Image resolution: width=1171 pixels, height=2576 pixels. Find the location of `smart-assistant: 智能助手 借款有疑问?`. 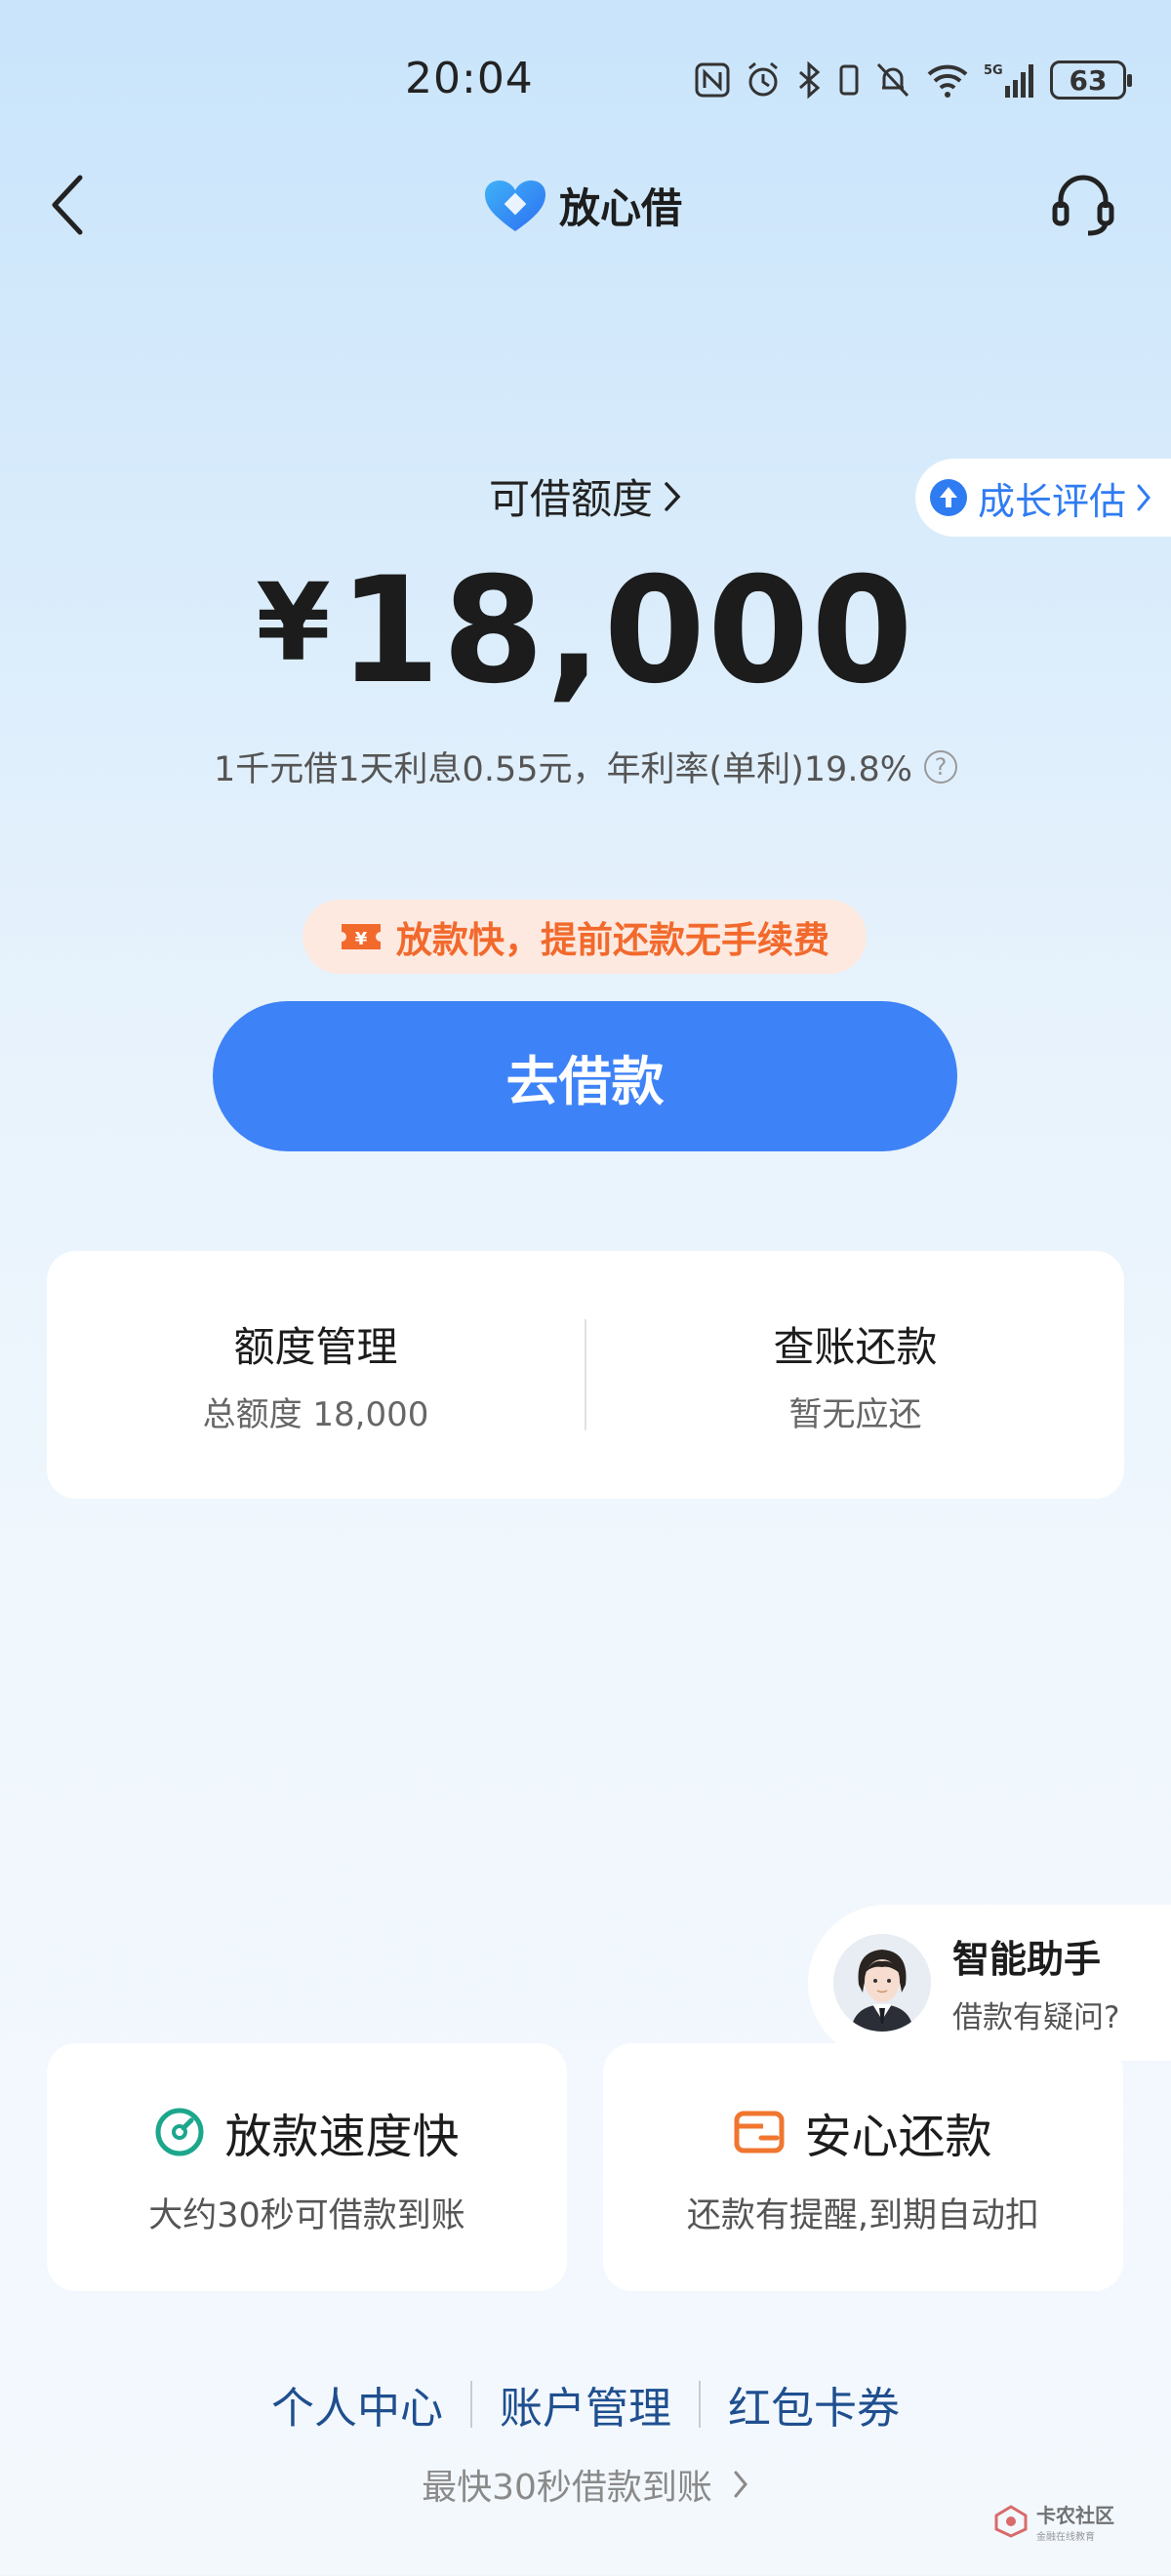

smart-assistant: 智能助手 借款有疑问? is located at coordinates (989, 1983).